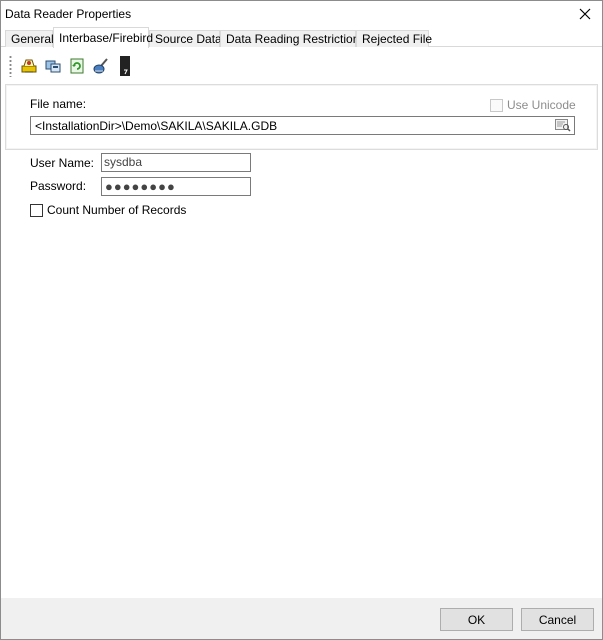 This screenshot has height=640, width=603. What do you see at coordinates (557, 619) in the screenshot?
I see `cancel-button: Cancel` at bounding box center [557, 619].